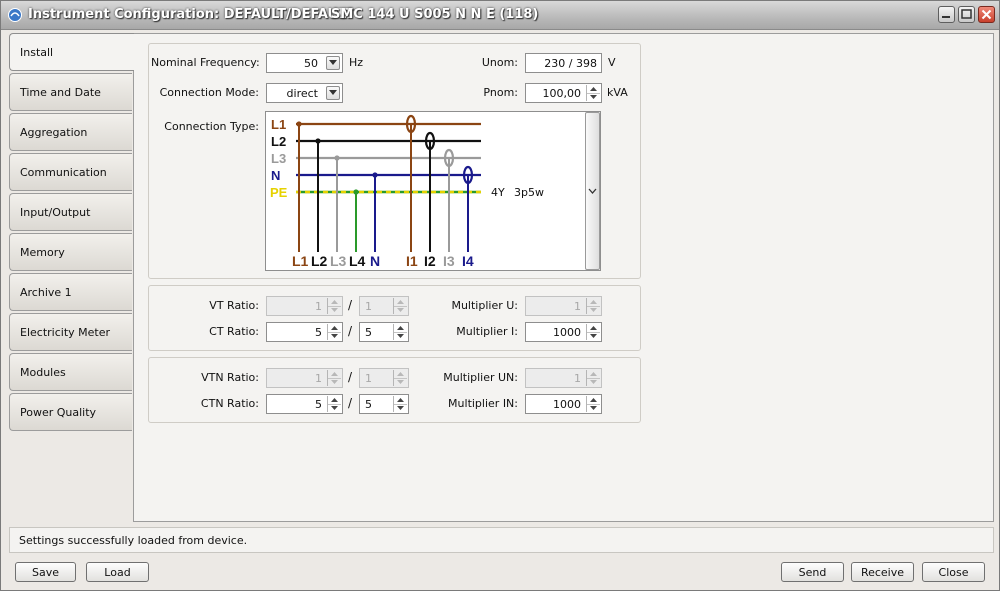  Describe the element at coordinates (384, 378) in the screenshot. I see `vtn-ratio-secondary-spinbox: 1` at that location.